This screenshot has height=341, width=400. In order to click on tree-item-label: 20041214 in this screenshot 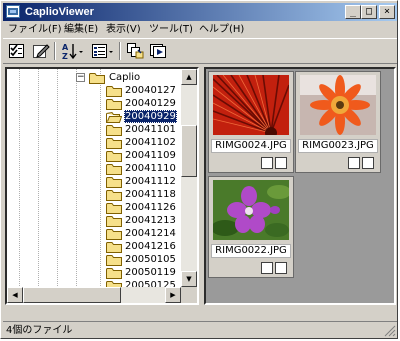, I will do `click(150, 233)`.